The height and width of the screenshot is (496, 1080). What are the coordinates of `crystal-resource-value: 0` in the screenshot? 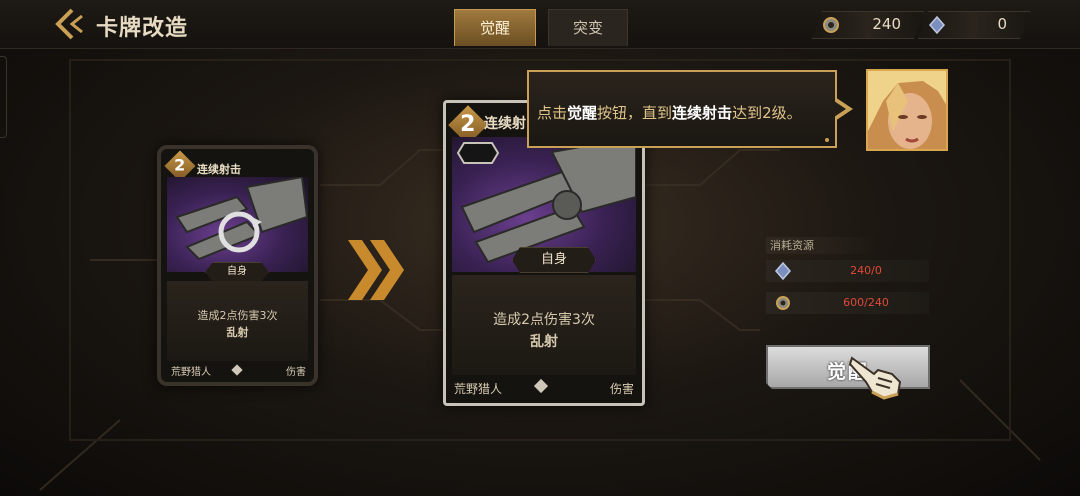 It's located at (1002, 24).